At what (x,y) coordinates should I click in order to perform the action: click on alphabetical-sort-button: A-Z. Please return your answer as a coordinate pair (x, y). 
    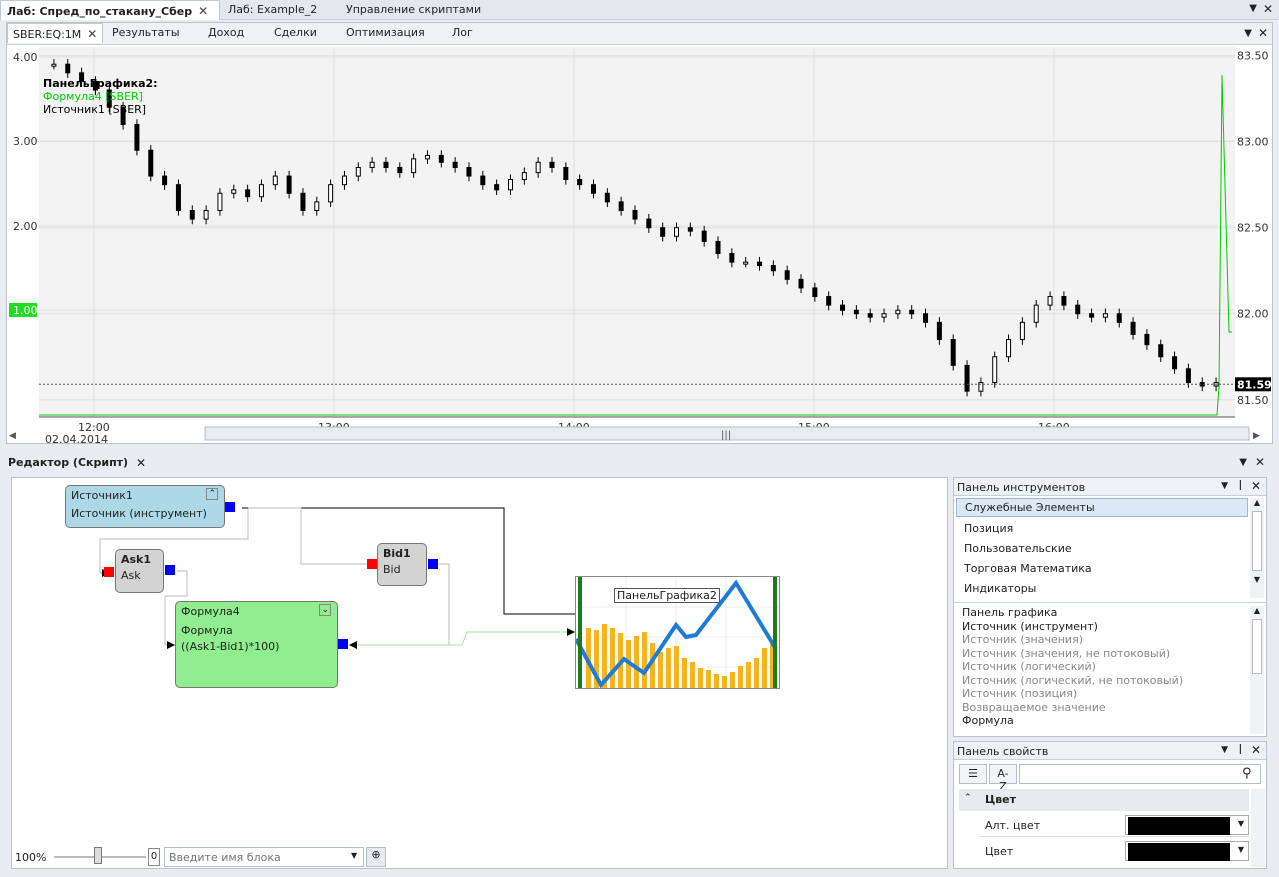
    Looking at the image, I should click on (1003, 778).